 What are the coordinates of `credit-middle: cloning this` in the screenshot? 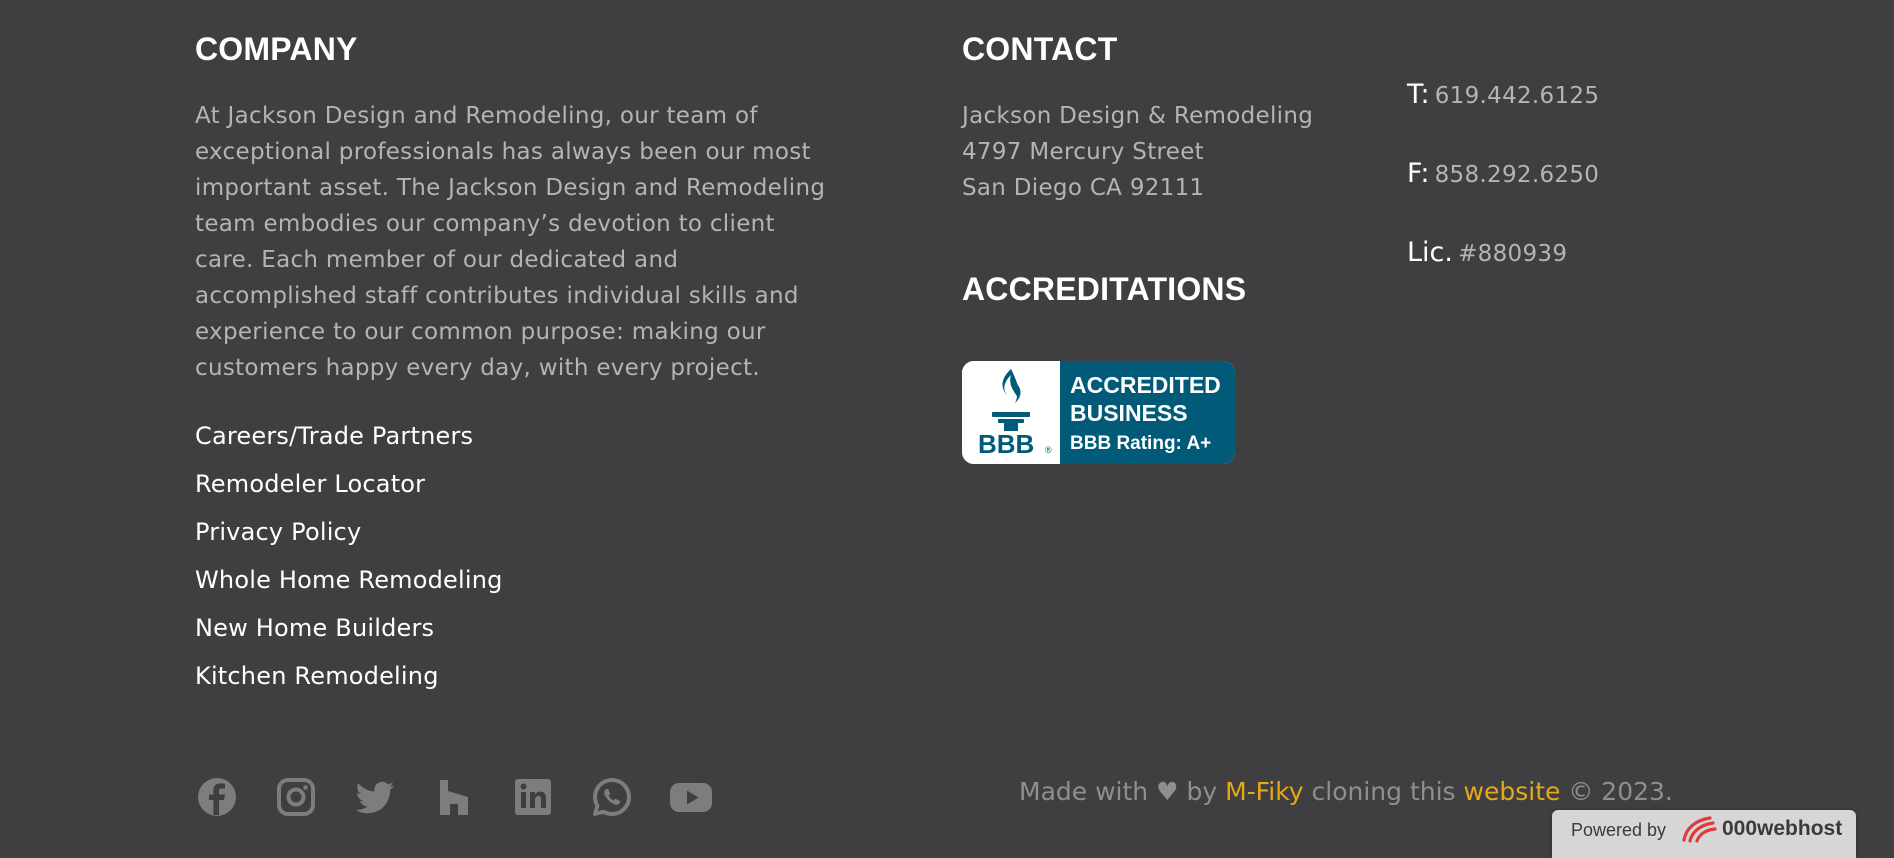 It's located at (1383, 791).